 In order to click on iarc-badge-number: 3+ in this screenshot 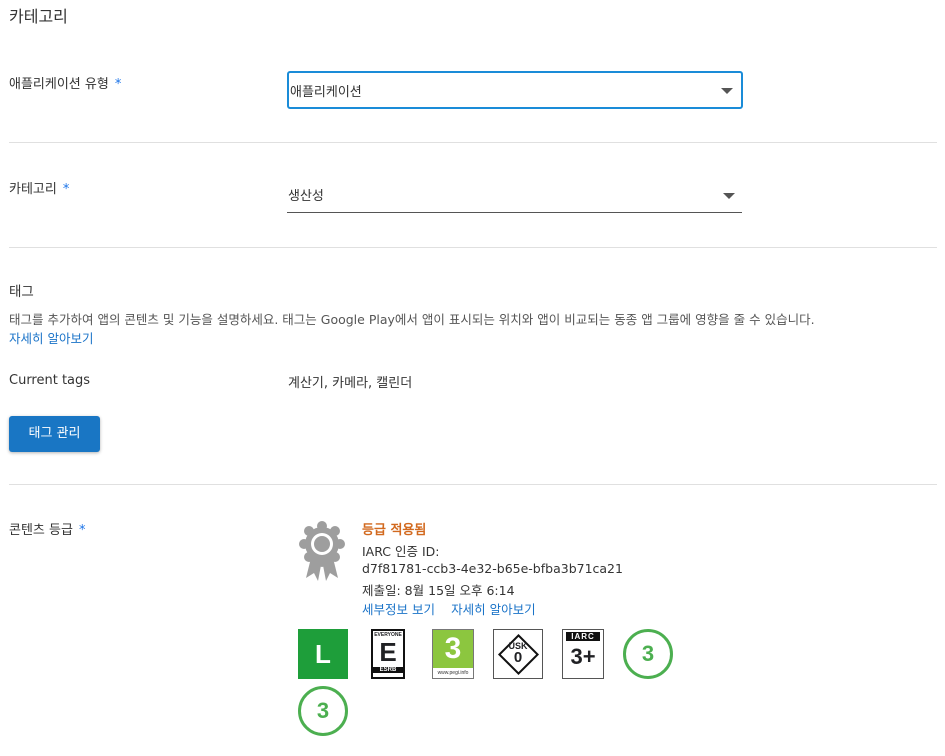, I will do `click(583, 656)`.